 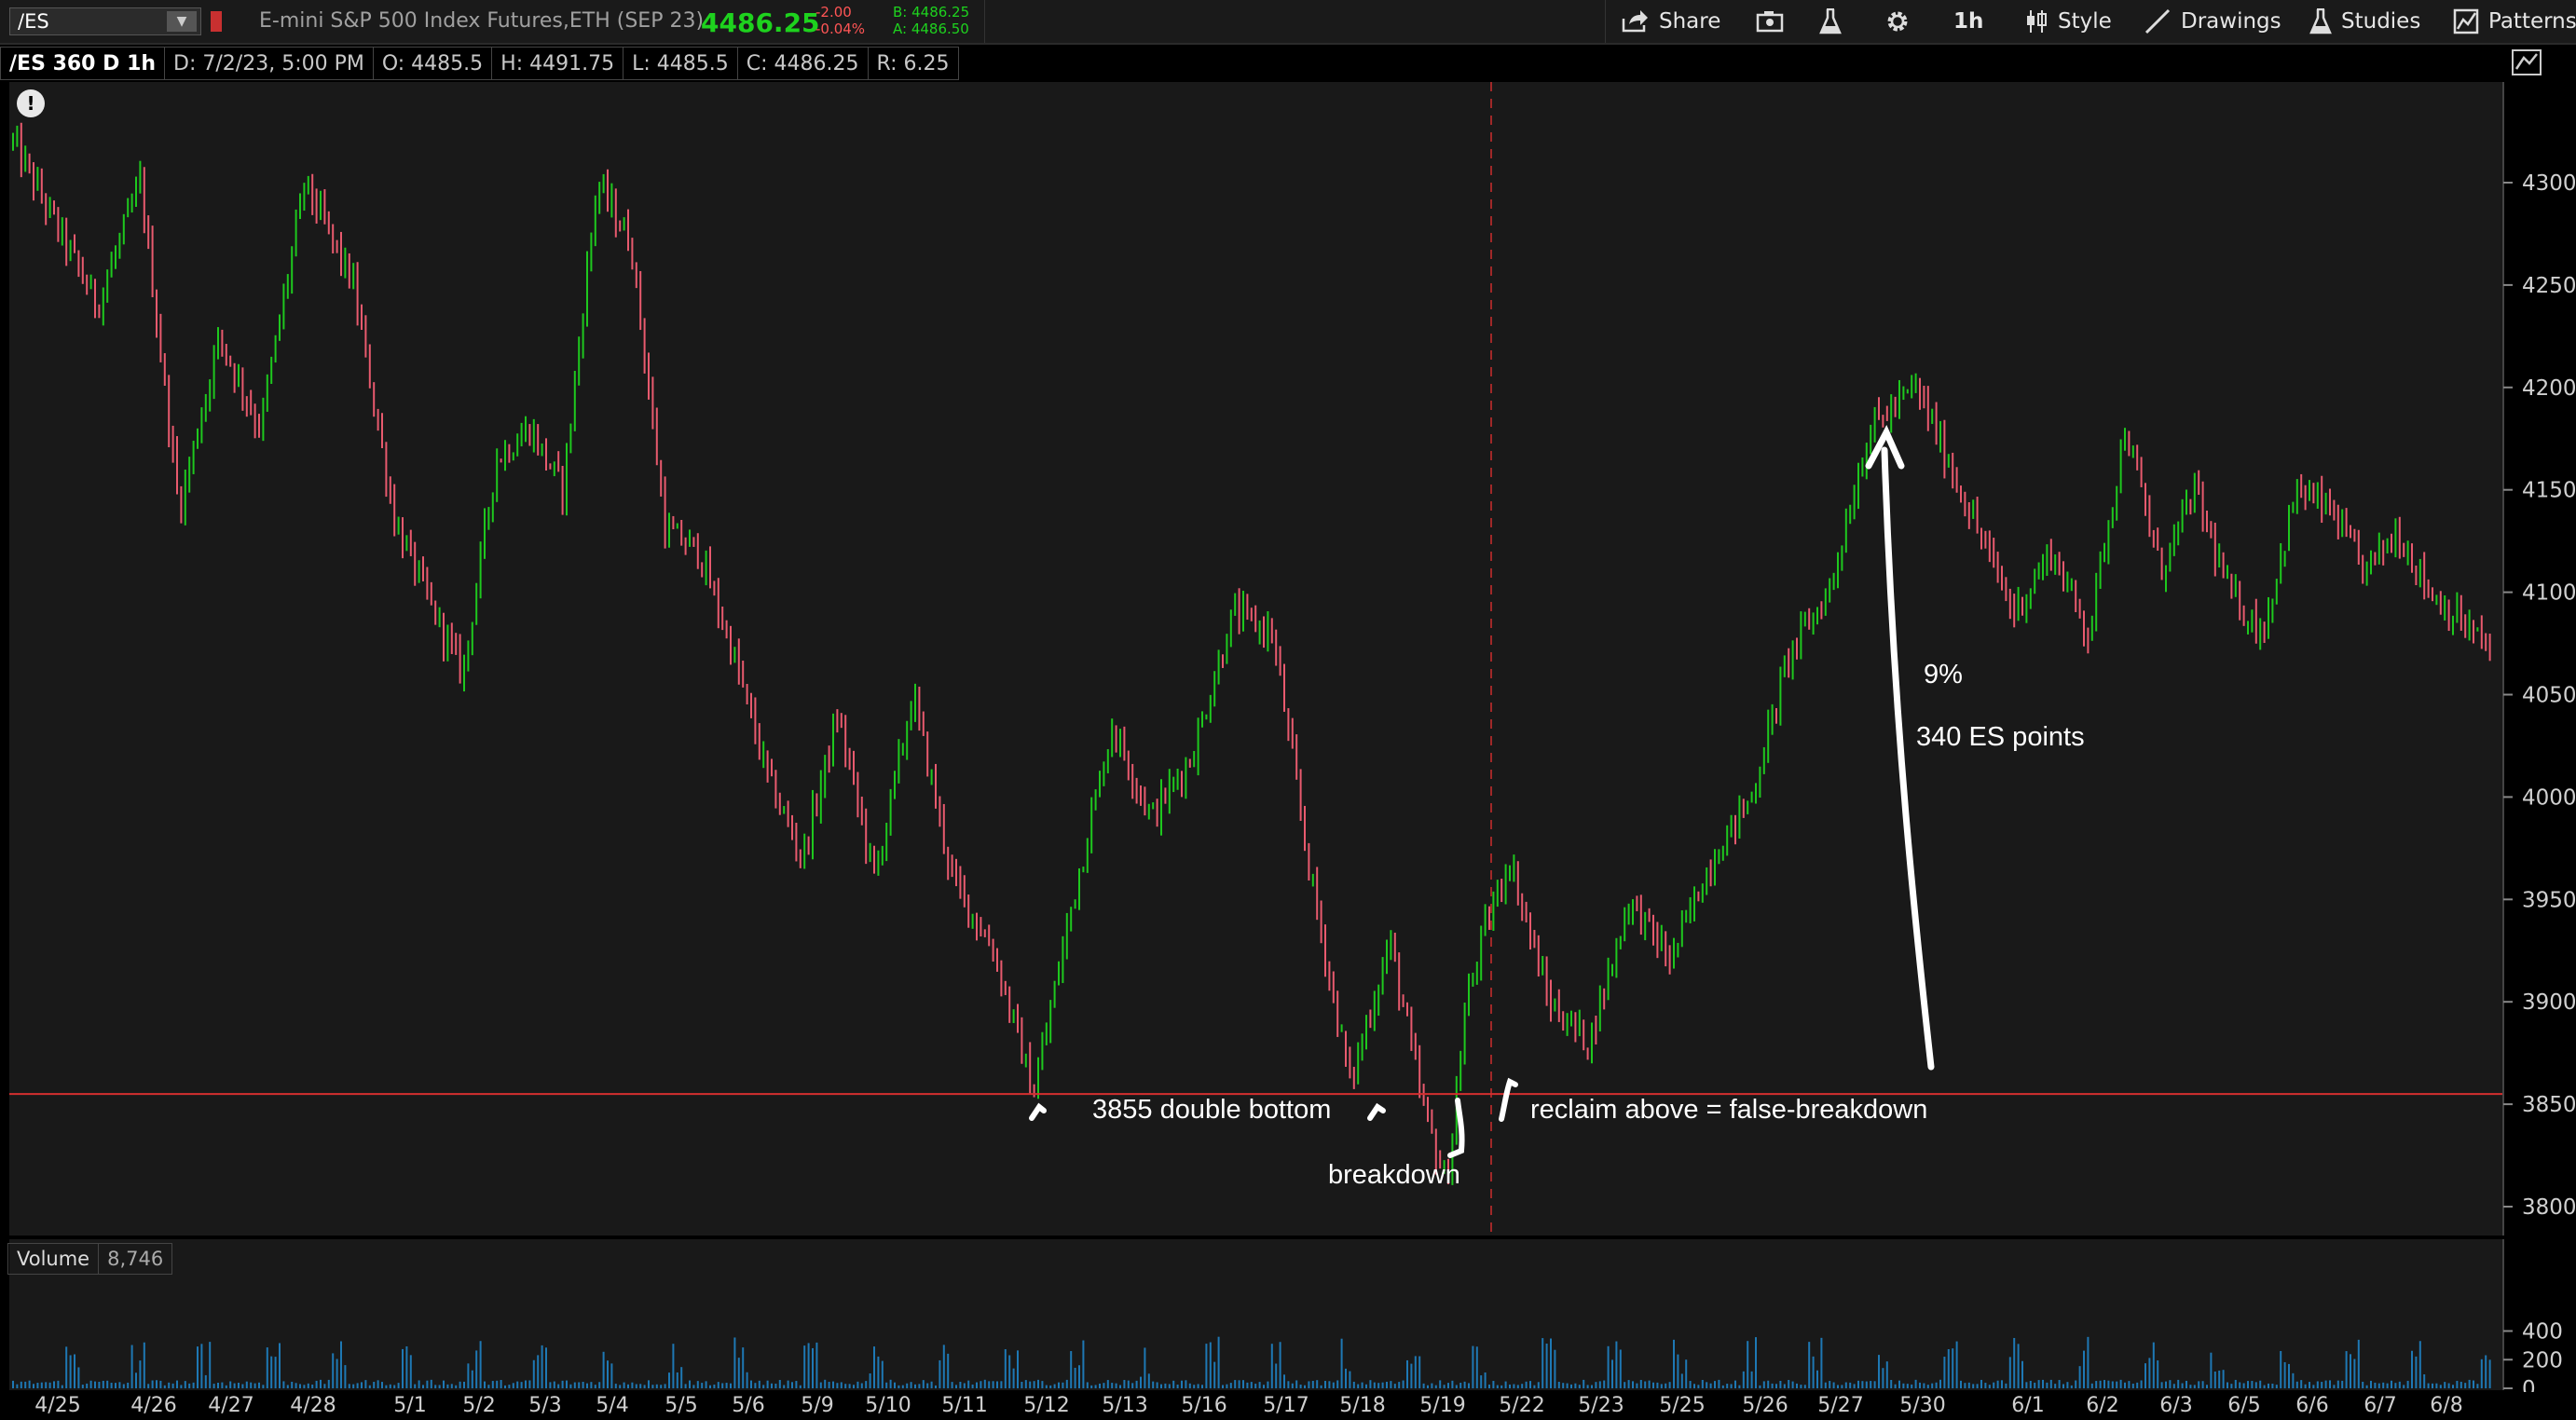 What do you see at coordinates (2381, 21) in the screenshot?
I see `studies-label: Studies` at bounding box center [2381, 21].